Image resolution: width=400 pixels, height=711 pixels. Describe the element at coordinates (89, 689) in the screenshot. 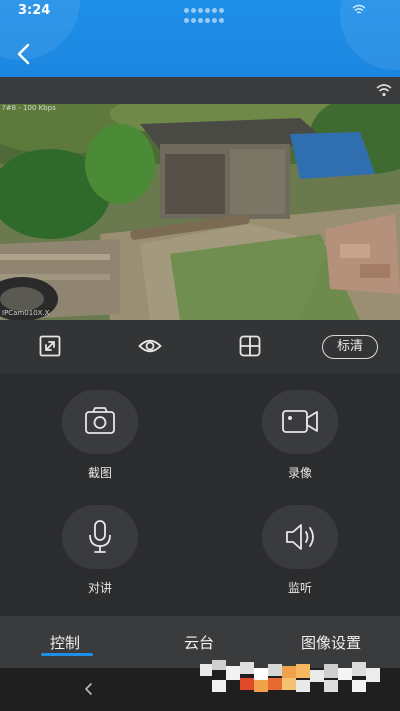

I see `nav-back-icon` at that location.